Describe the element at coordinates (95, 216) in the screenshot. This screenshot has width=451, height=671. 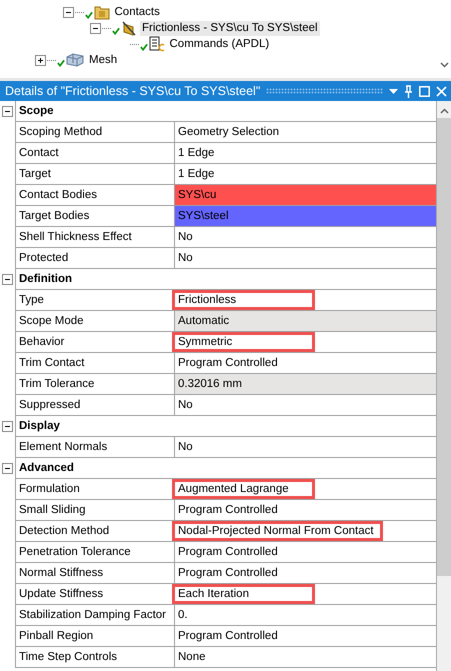
I see `property-label: Target Bodies` at that location.